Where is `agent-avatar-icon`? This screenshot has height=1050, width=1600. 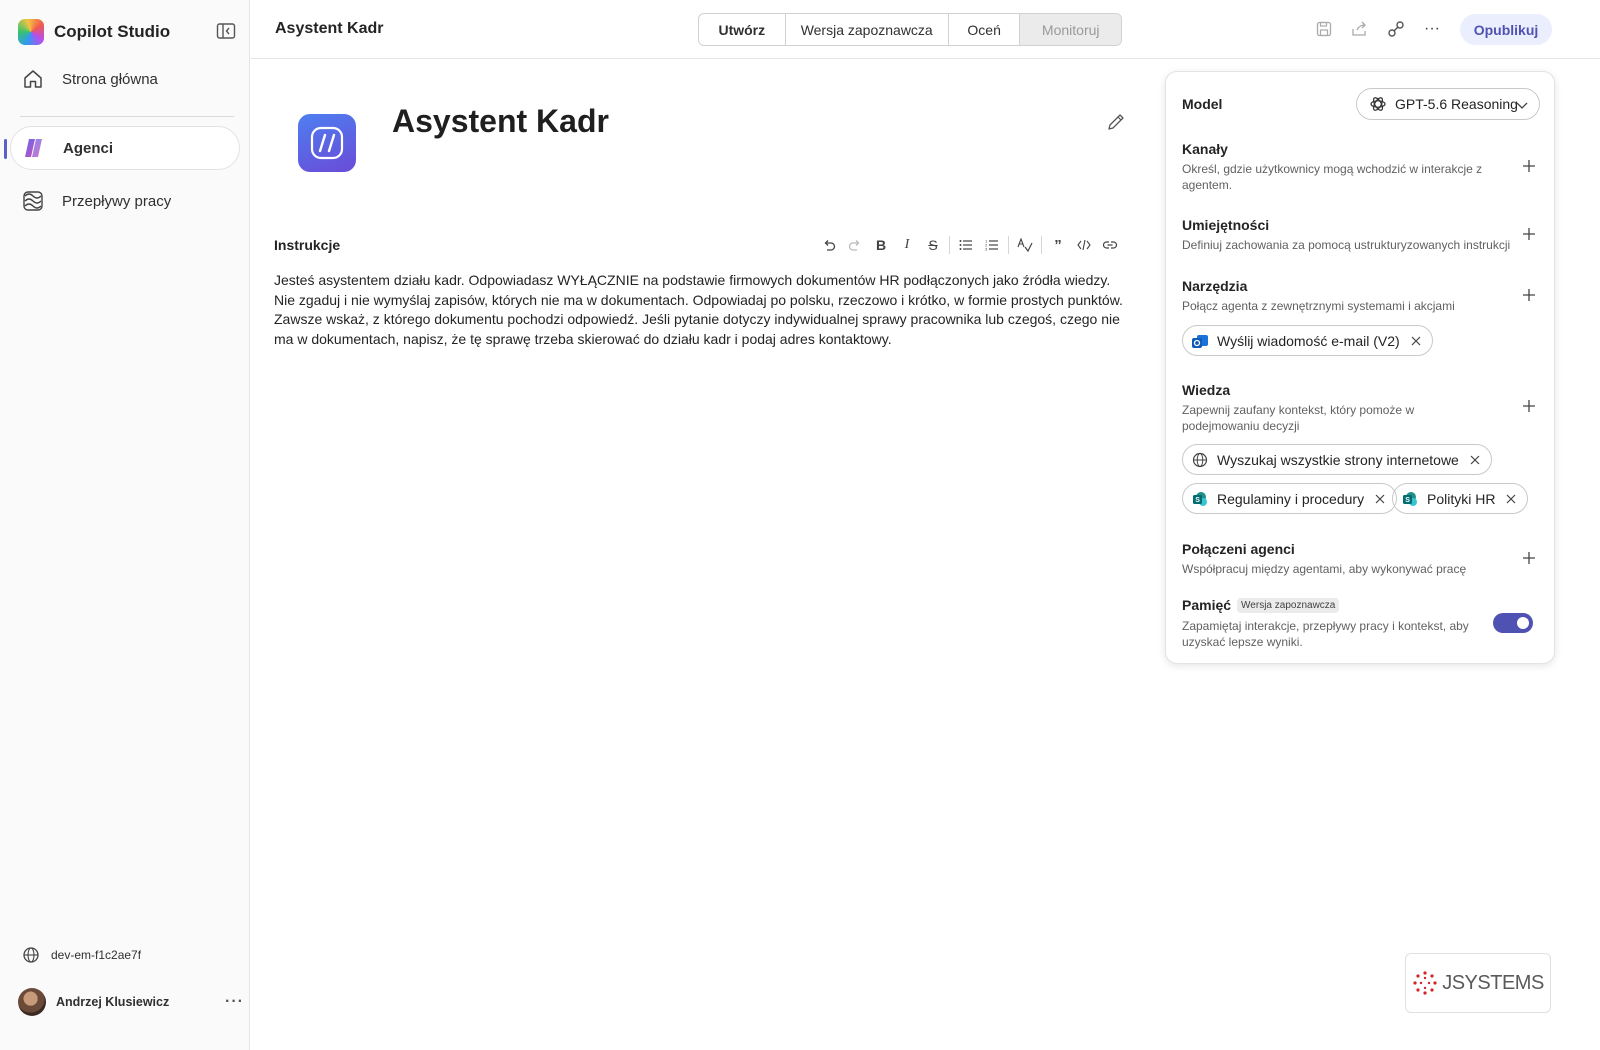
agent-avatar-icon is located at coordinates (327, 143).